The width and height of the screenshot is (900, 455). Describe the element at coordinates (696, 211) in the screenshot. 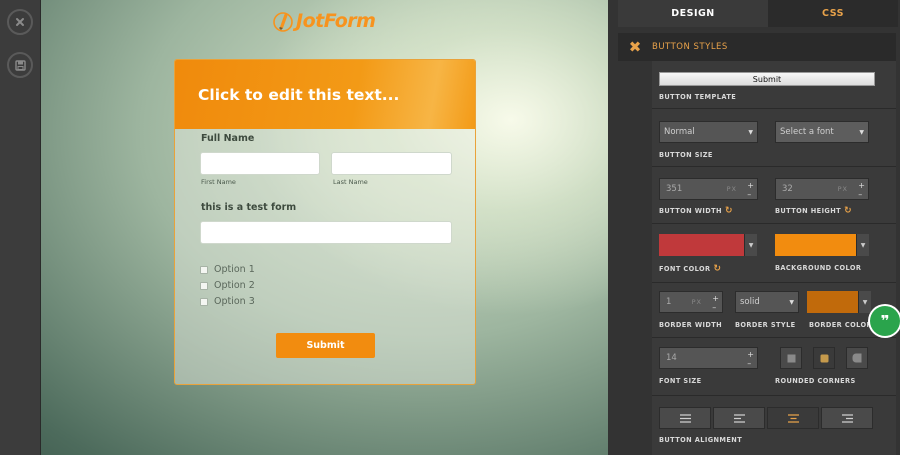

I see `button-width-caption: BUTTON WIDTH ↻` at that location.